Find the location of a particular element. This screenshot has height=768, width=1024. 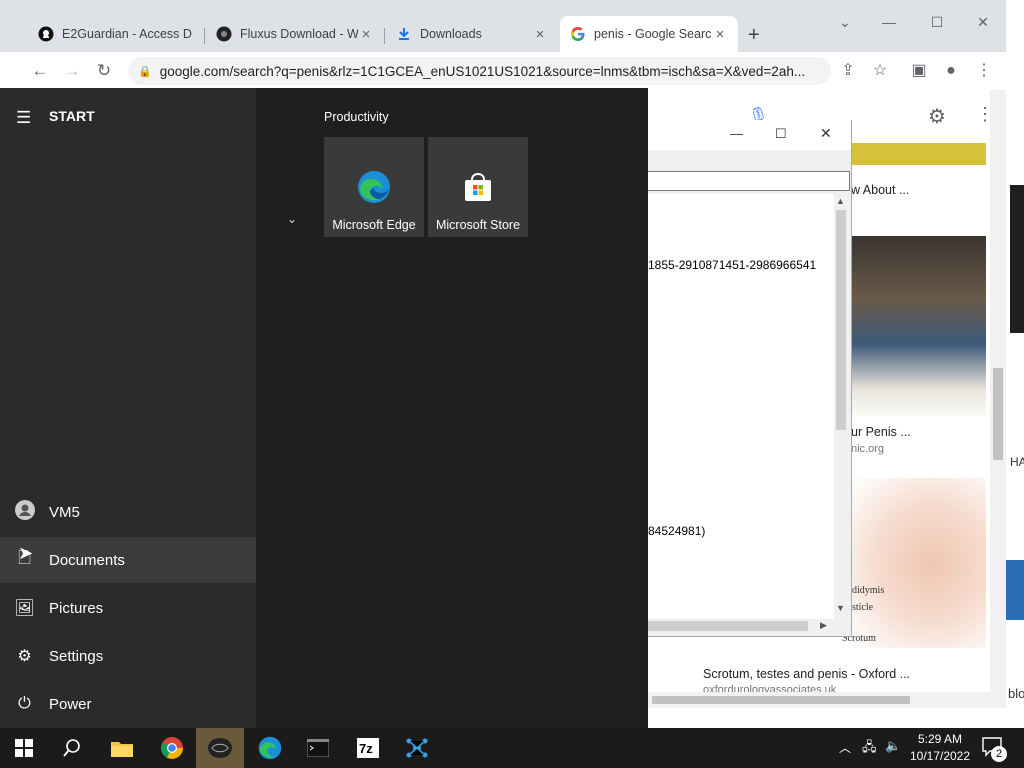

page-horizontal-scrollbar is located at coordinates (827, 700).